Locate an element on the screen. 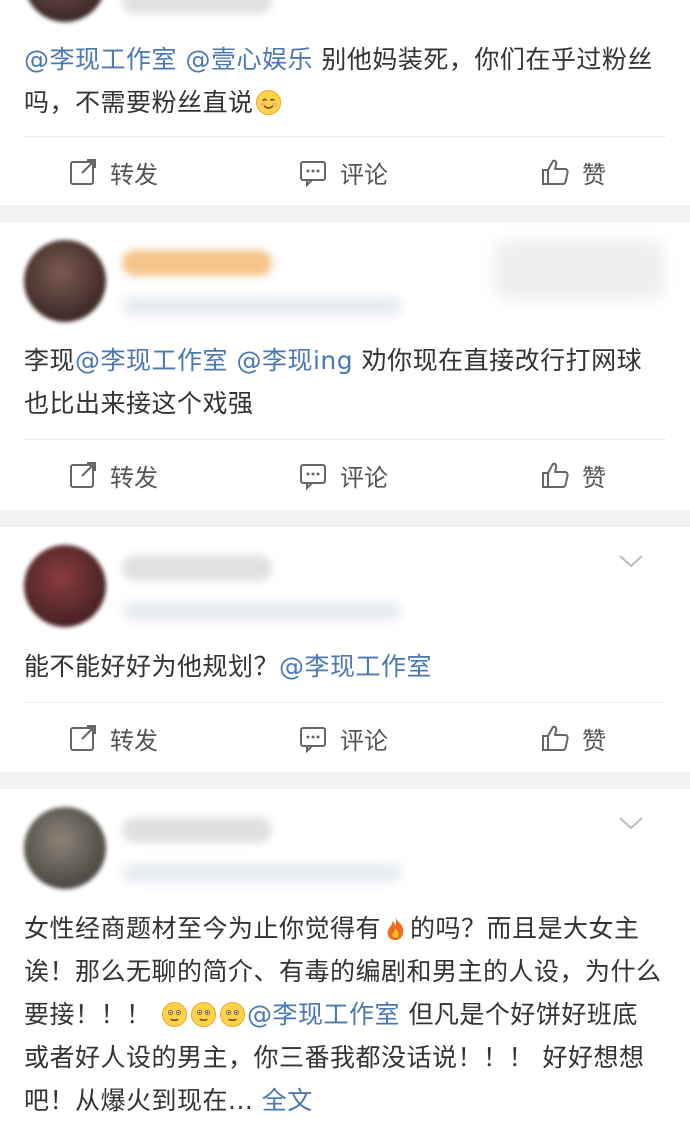 This screenshot has width=690, height=1133. post-text: 李现@李现工作室 @李现ing 劝你现在直接改行打网球也比出来接这个戏强 is located at coordinates (343, 382).